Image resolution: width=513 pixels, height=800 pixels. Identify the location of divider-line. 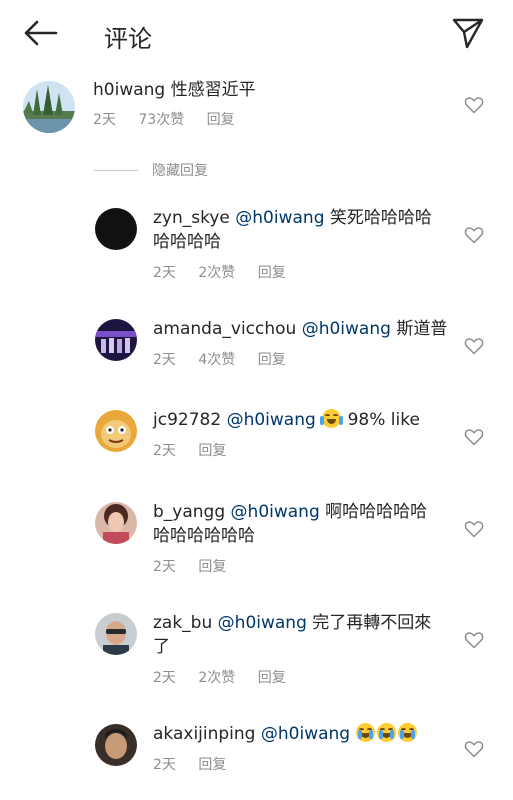
(116, 170).